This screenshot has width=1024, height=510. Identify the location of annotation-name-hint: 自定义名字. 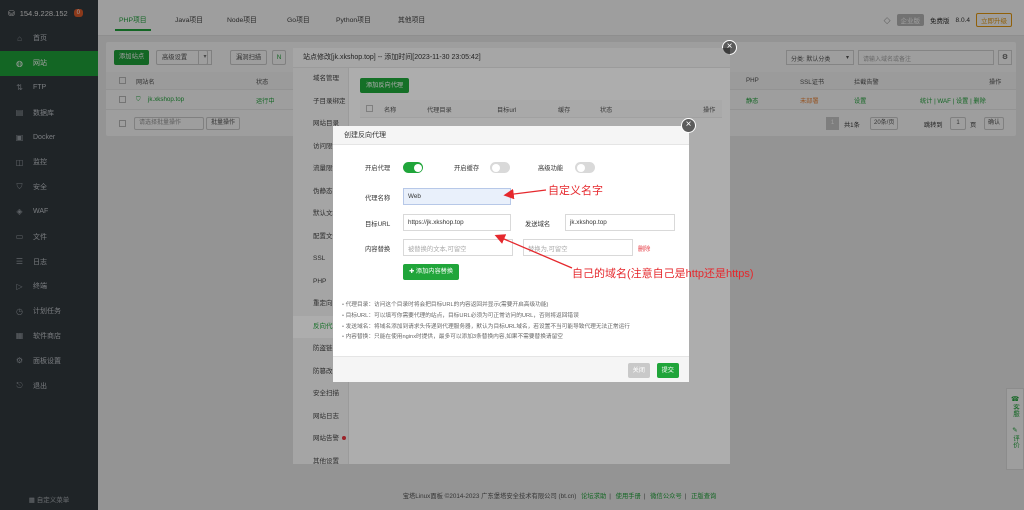
(575, 191).